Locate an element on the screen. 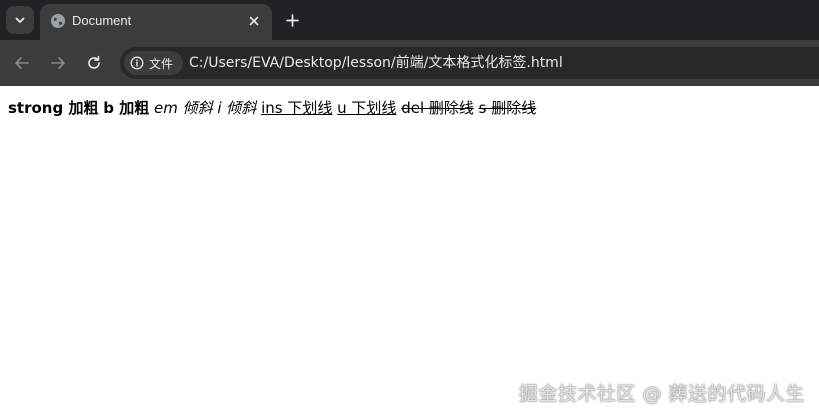 The width and height of the screenshot is (819, 416). reload-icon is located at coordinates (94, 62).